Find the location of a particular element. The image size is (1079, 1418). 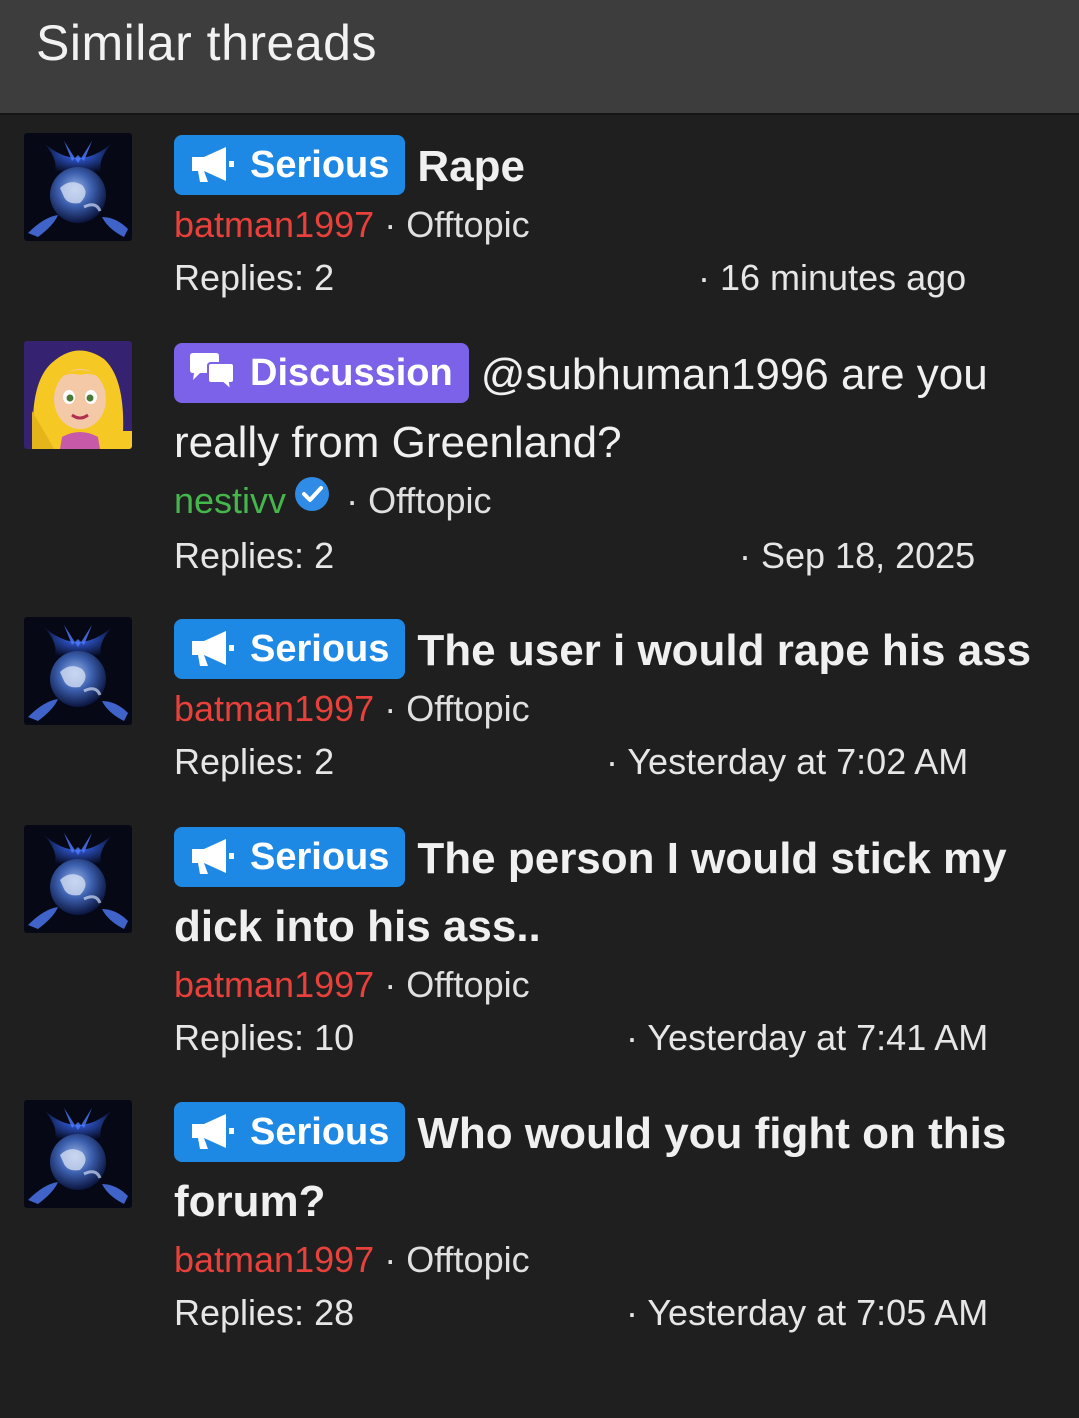

prefix-badge: Discussion is located at coordinates (321, 373).